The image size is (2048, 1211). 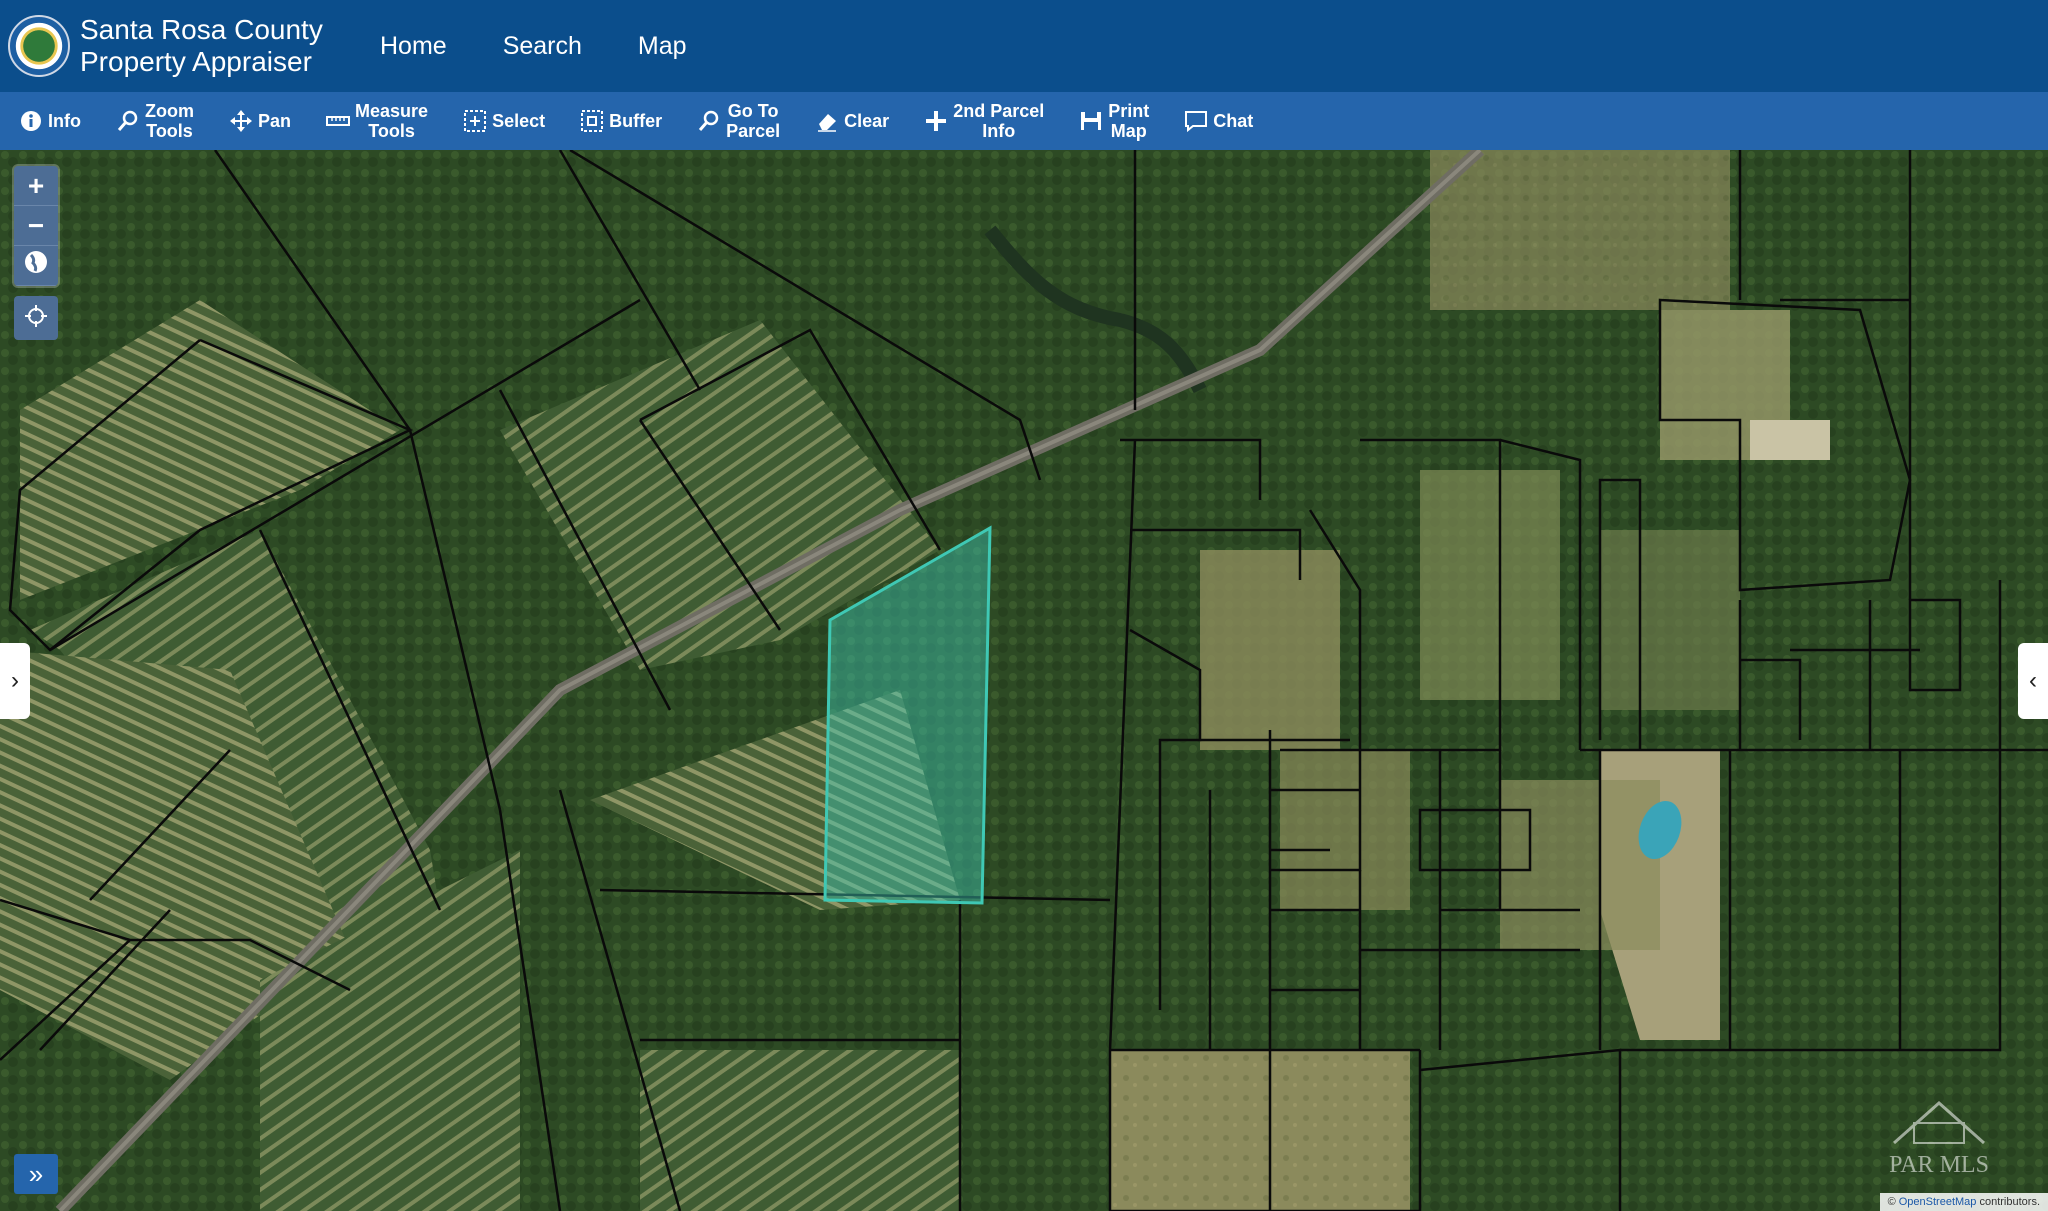 I want to click on globe-button, so click(x=36, y=266).